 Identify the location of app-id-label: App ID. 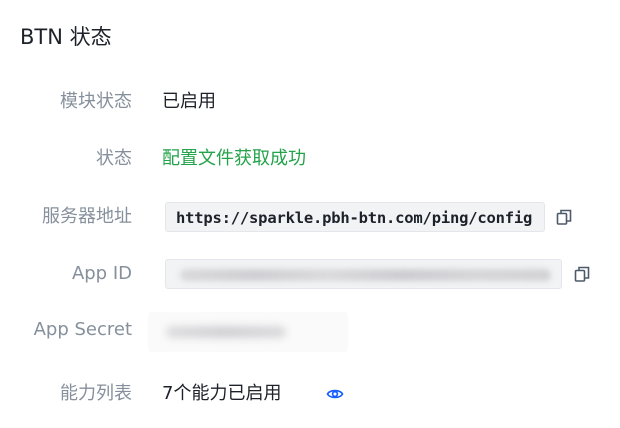
(101, 273).